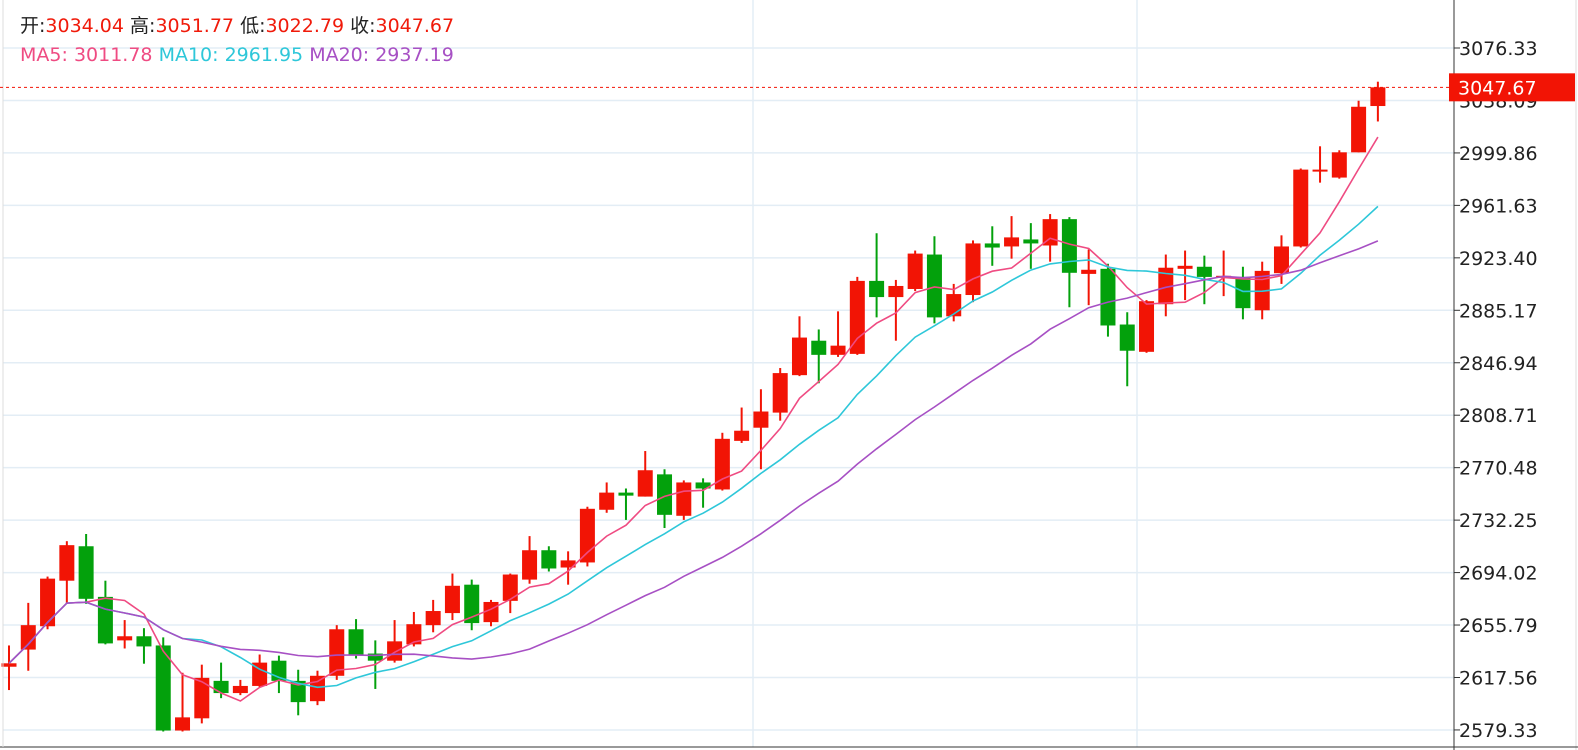 This screenshot has width=1578, height=750. I want to click on high-value: 3051.77, so click(195, 26).